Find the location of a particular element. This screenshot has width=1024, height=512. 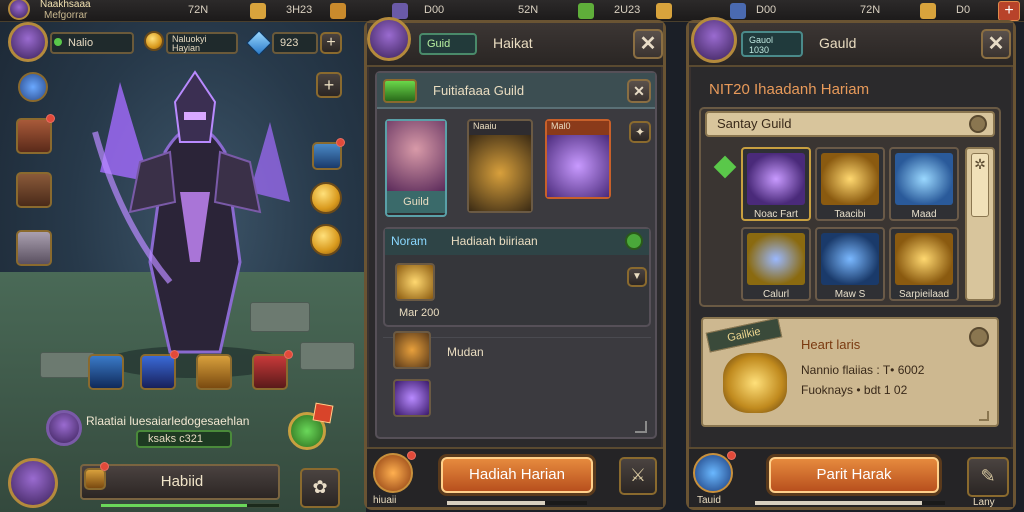

shield-icon is located at coordinates (928, 11).